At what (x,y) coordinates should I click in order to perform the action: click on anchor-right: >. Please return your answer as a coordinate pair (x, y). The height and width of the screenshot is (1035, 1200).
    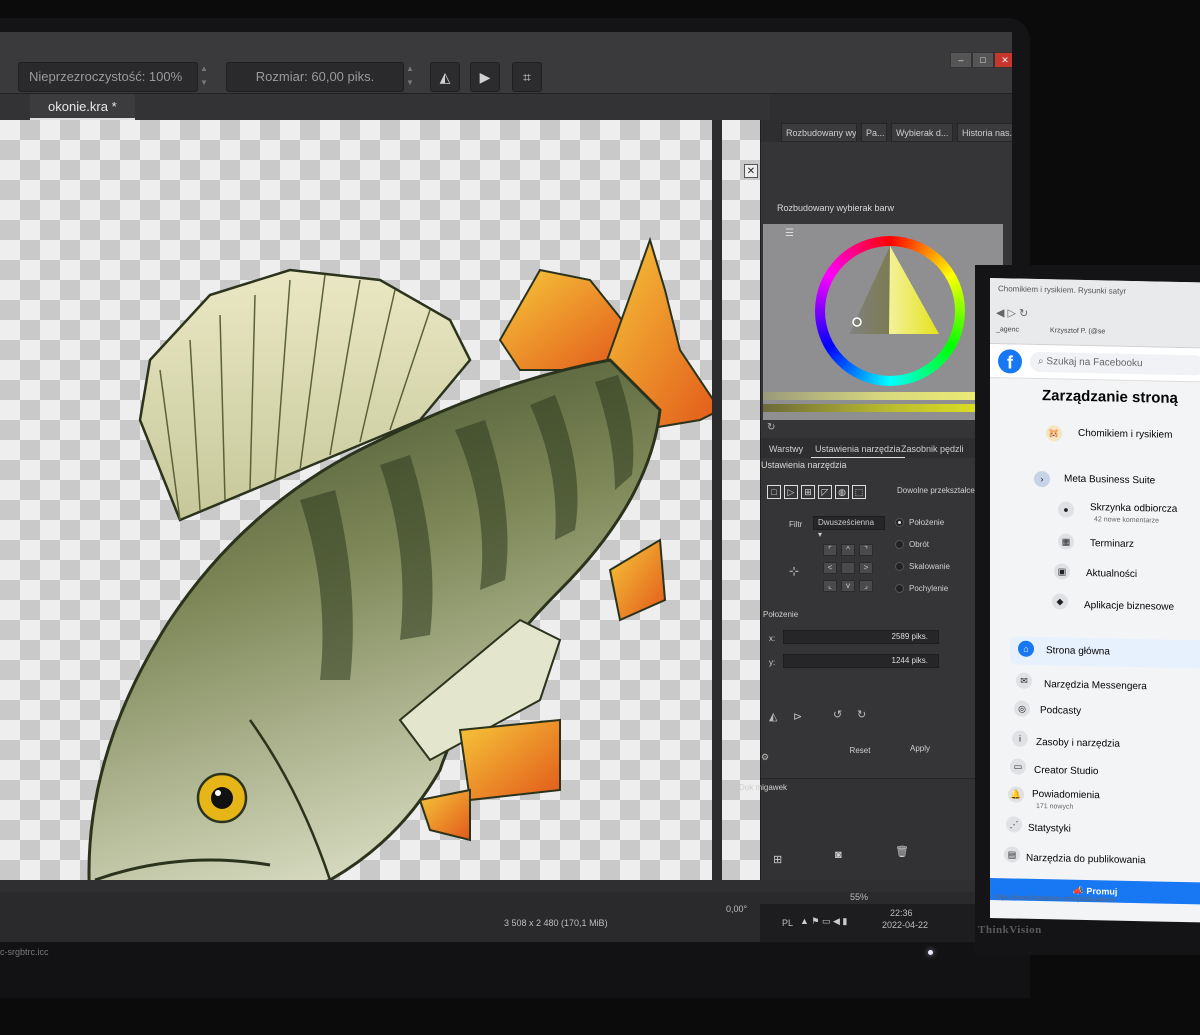
    Looking at the image, I should click on (866, 568).